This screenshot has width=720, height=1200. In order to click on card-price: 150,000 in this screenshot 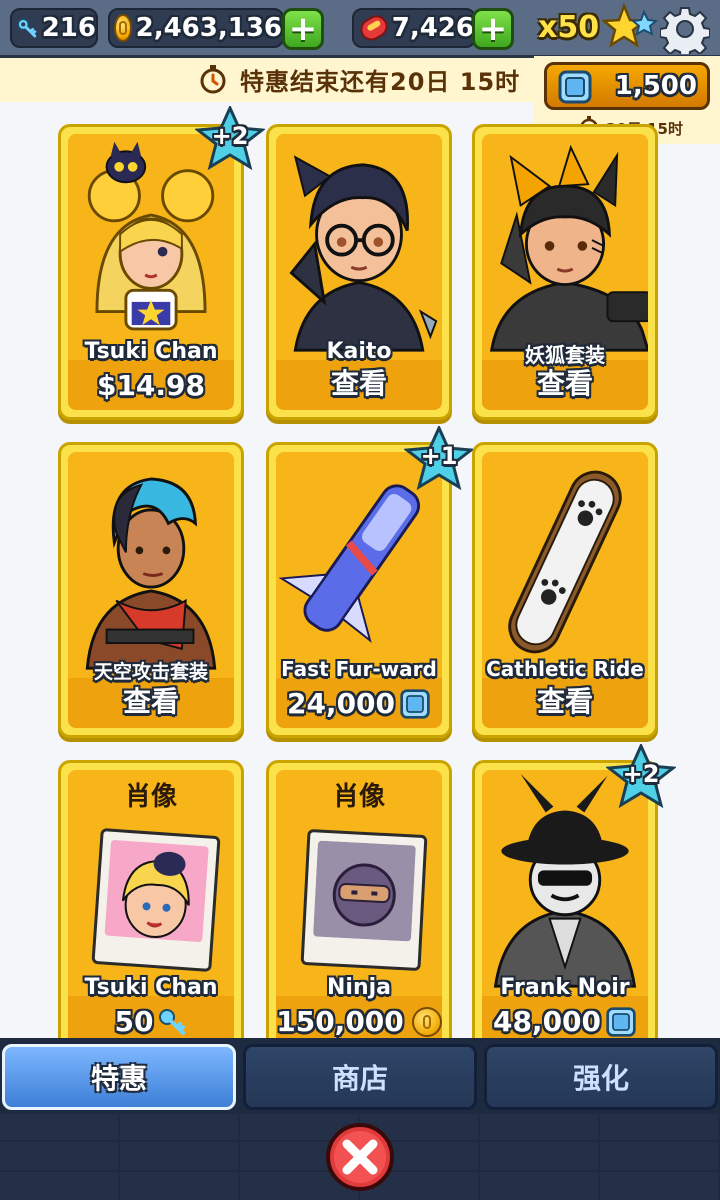, I will do `click(359, 1021)`.